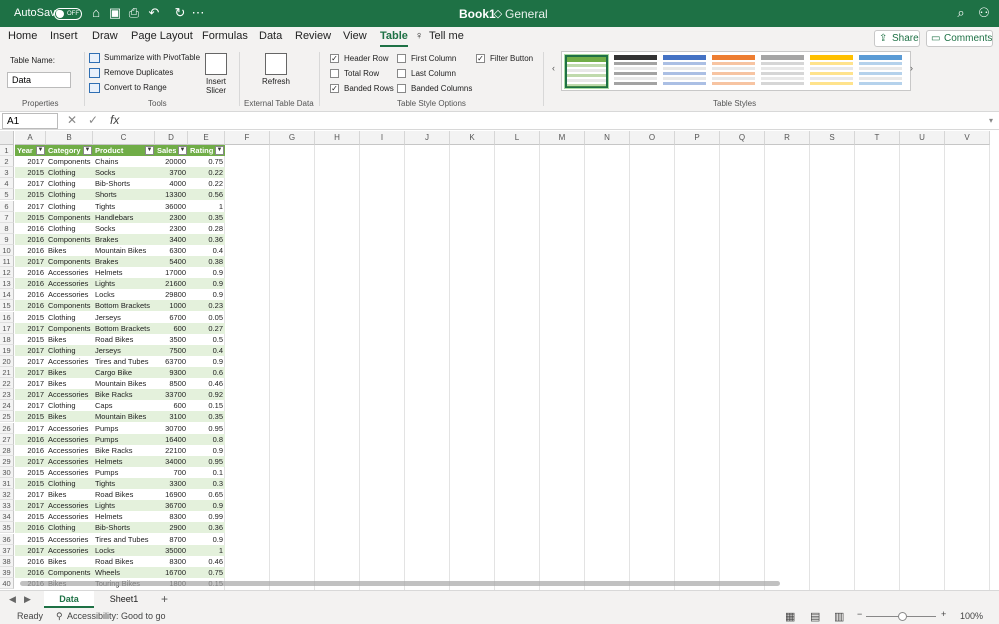 The image size is (999, 624). I want to click on sensitivity-label: General, so click(526, 14).